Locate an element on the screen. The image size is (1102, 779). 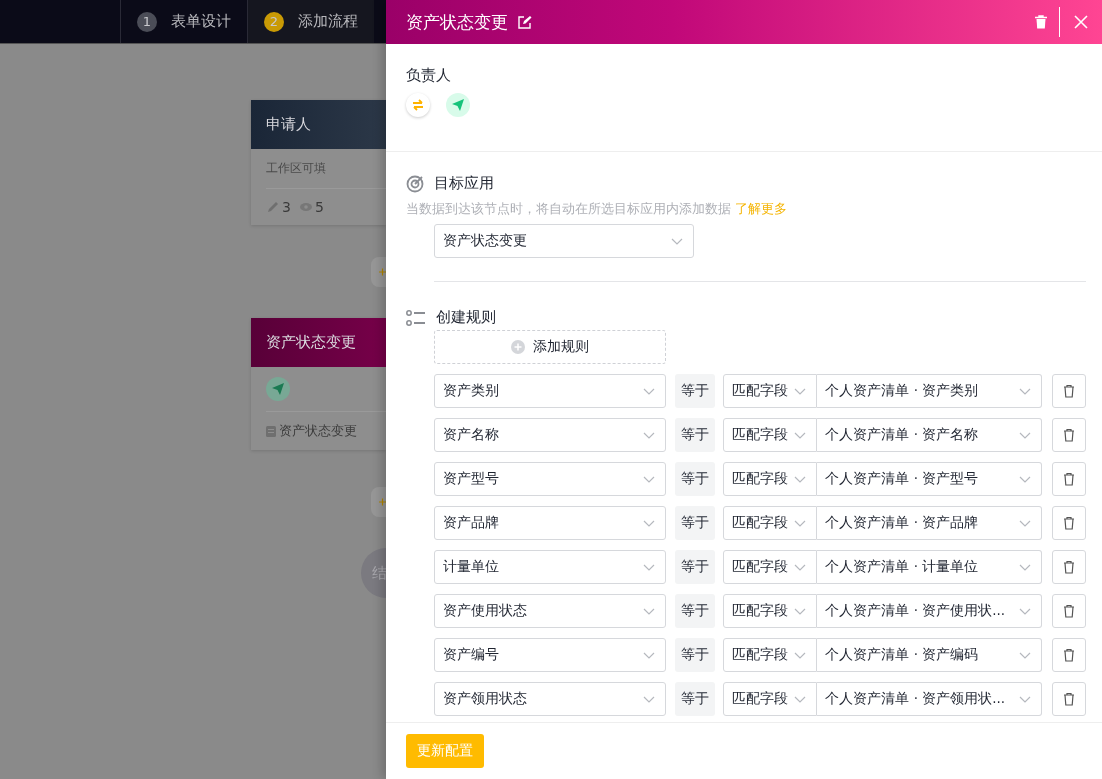
list-icon is located at coordinates (416, 317).